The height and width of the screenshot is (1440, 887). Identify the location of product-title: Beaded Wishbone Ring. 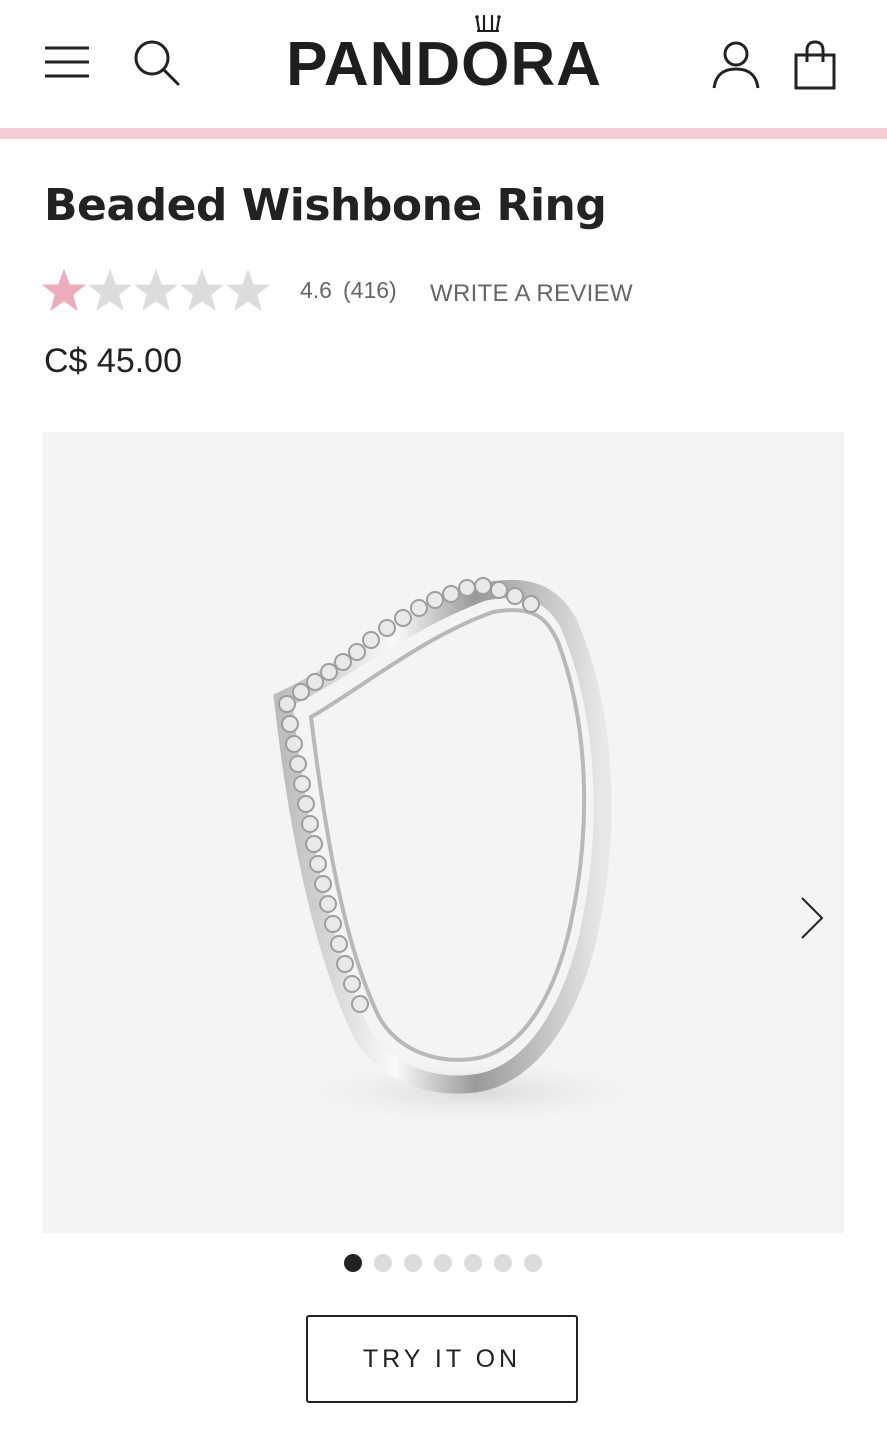
(325, 205).